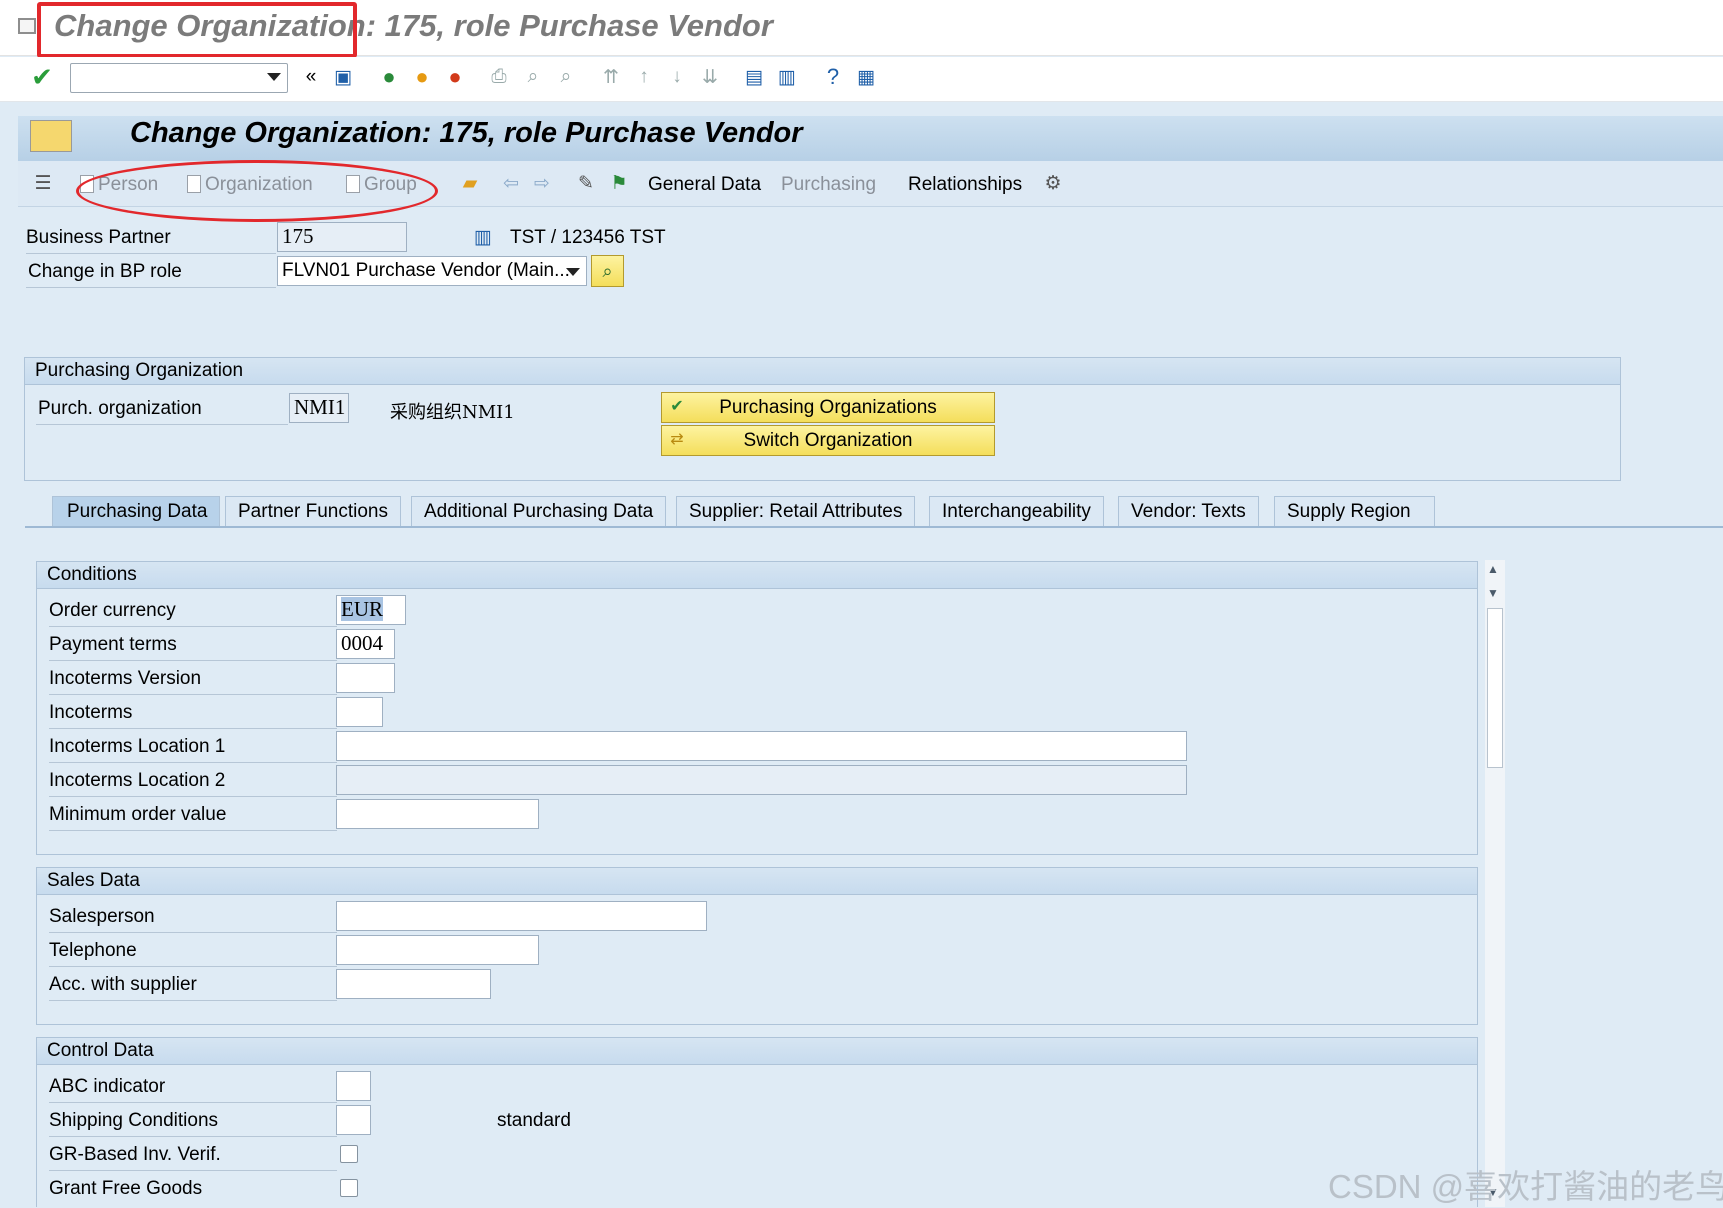 This screenshot has width=1723, height=1208. Describe the element at coordinates (413, 984) in the screenshot. I see `acc-supplier-field` at that location.